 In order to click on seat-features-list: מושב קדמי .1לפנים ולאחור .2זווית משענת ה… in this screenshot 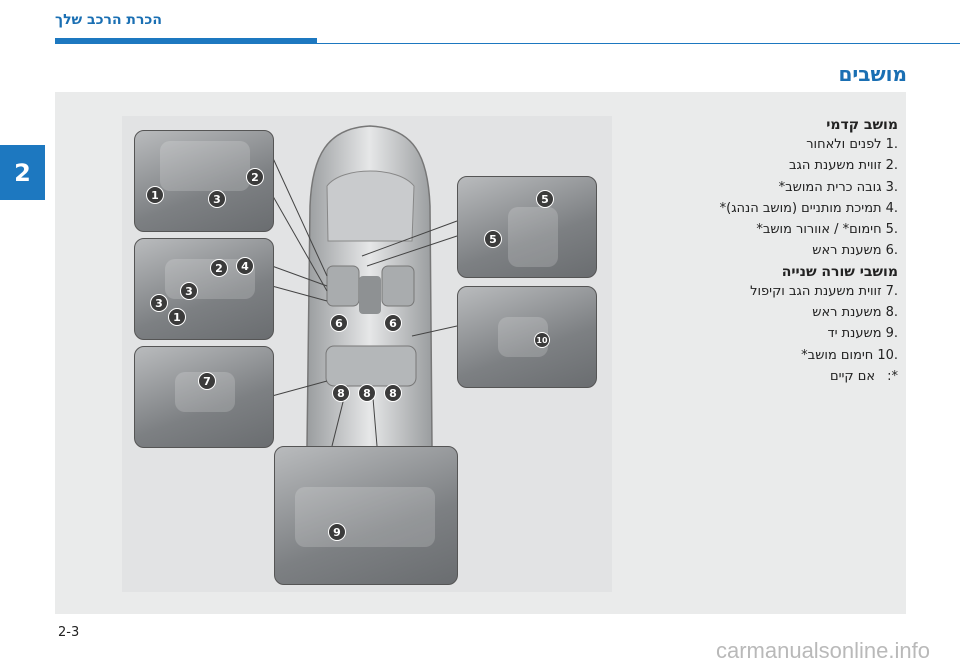, I will do `click(763, 252)`.